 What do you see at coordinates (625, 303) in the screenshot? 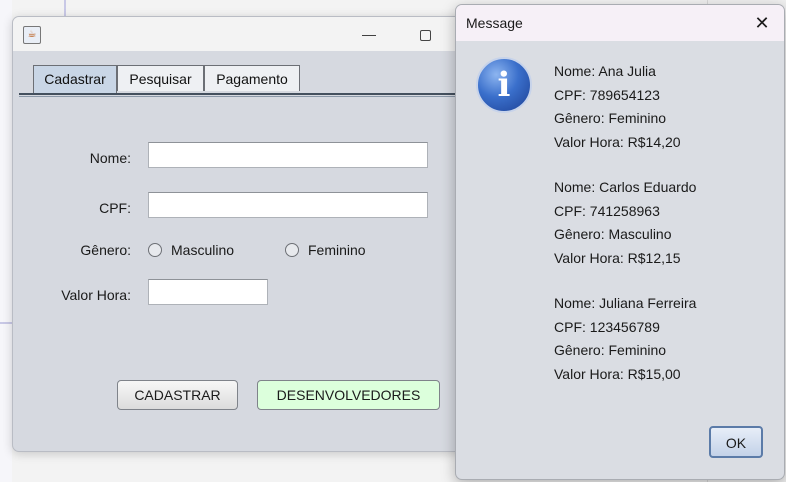
I see `record-nome: Nome: Juliana Ferreira` at bounding box center [625, 303].